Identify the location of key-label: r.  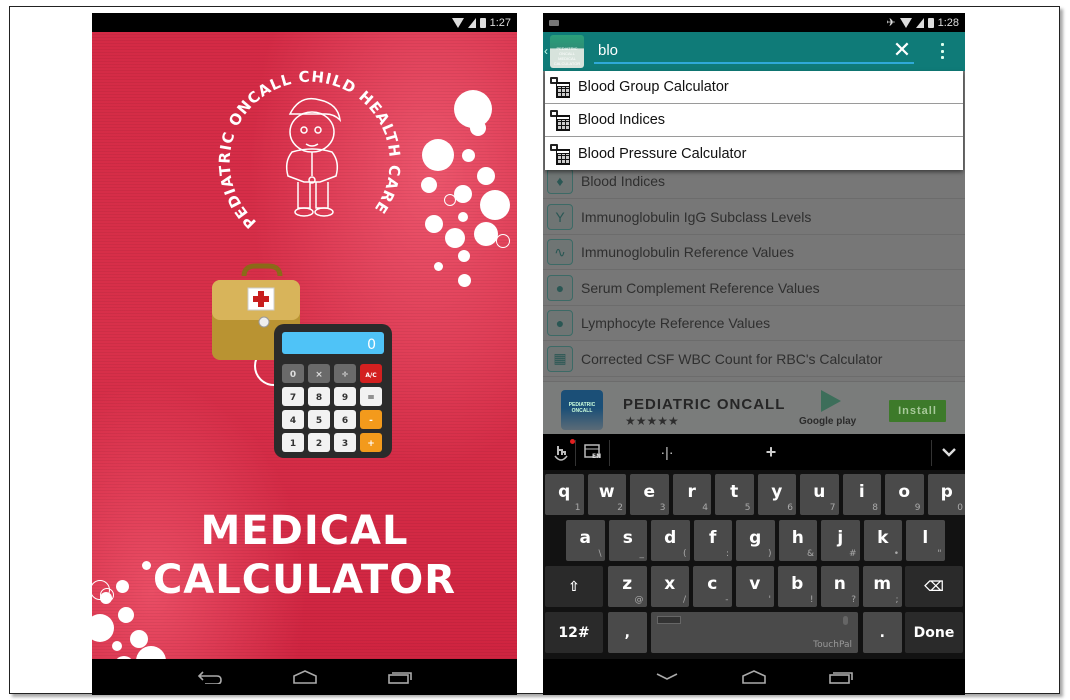
(691, 492).